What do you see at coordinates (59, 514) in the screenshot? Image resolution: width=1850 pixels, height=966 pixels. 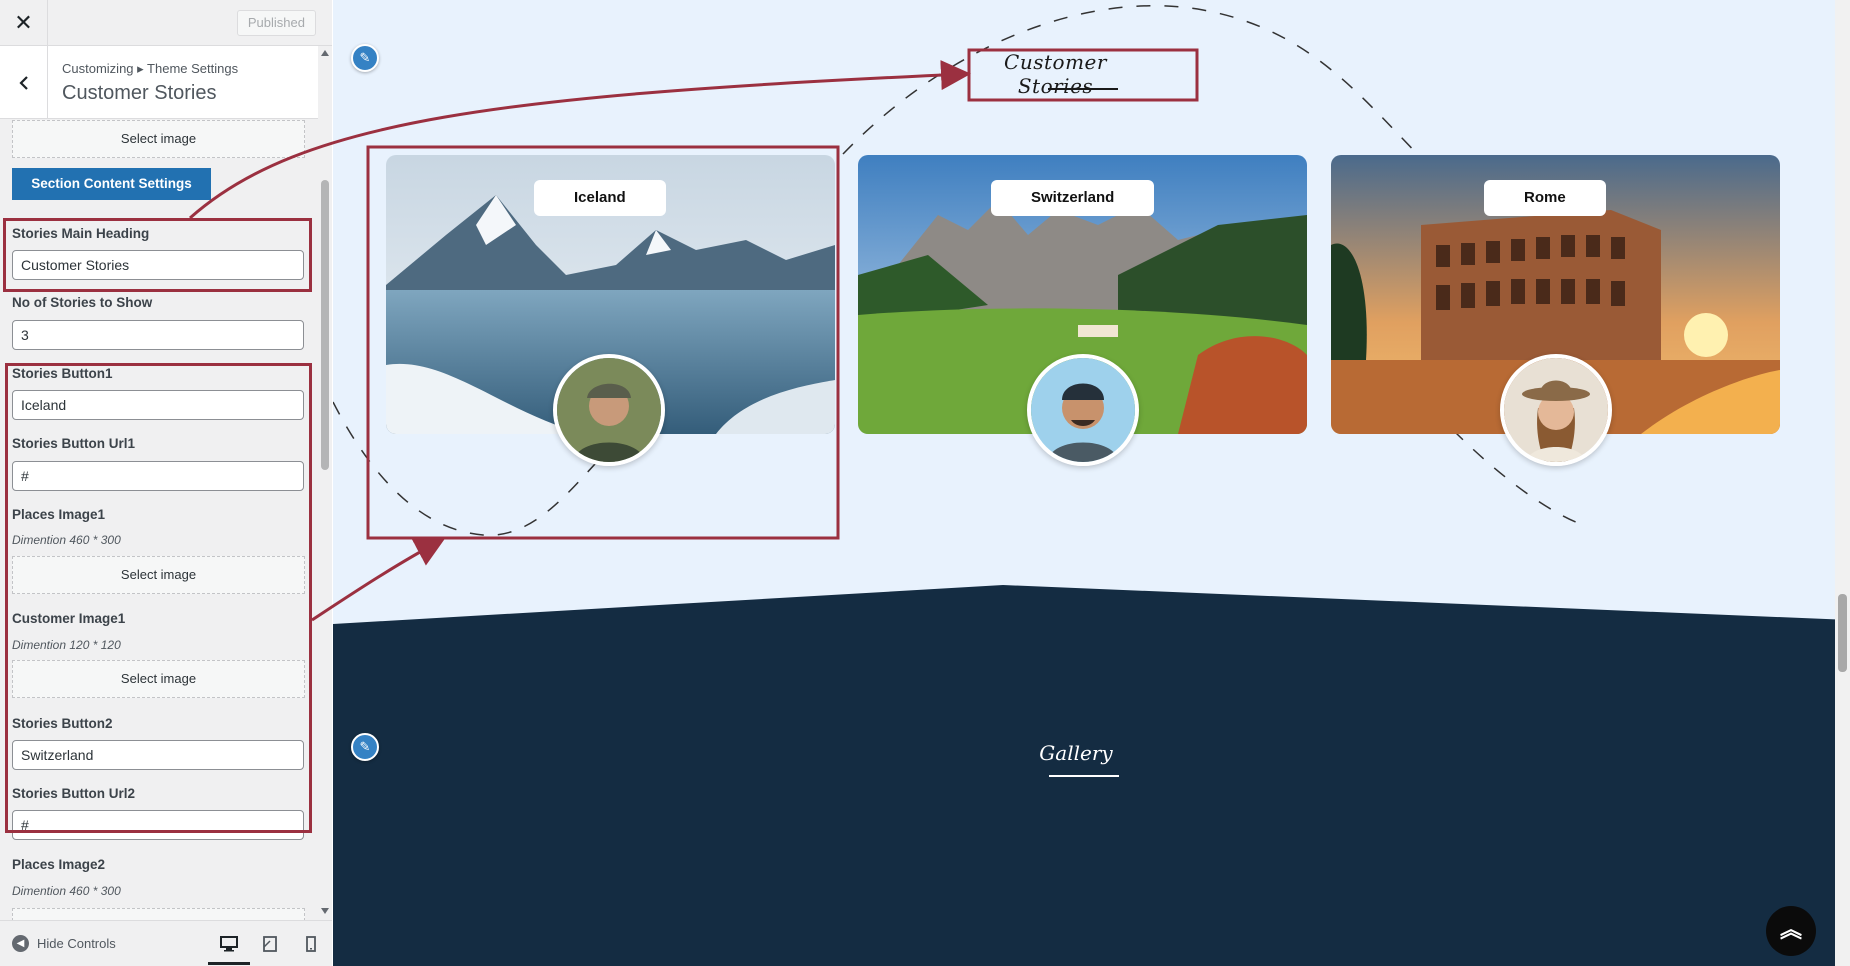 I see `places-image1-label: Places Image1` at bounding box center [59, 514].